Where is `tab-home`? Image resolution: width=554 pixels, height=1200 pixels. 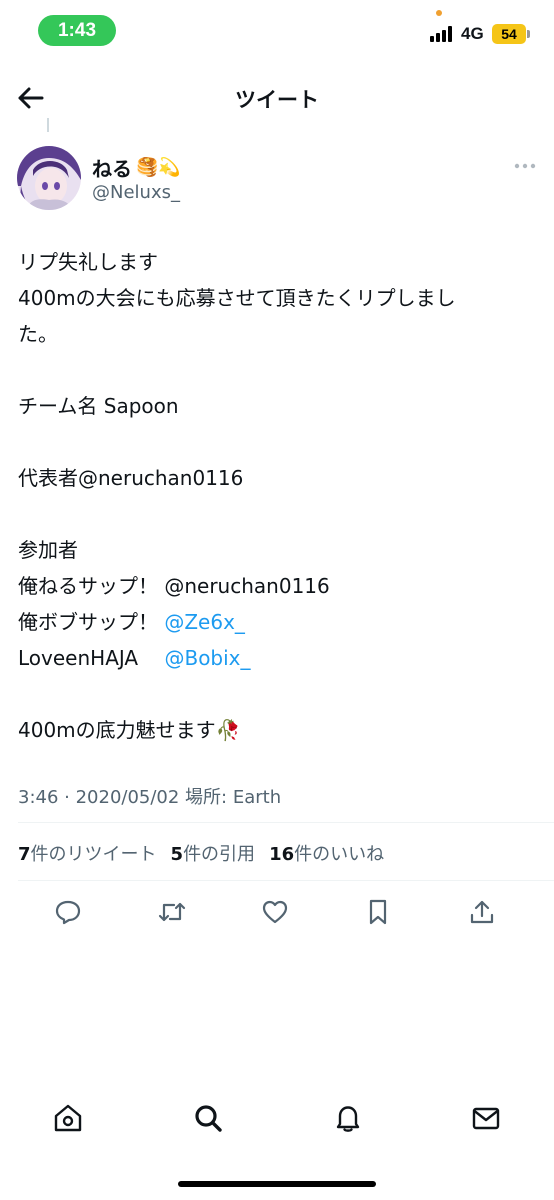 tab-home is located at coordinates (68, 1118).